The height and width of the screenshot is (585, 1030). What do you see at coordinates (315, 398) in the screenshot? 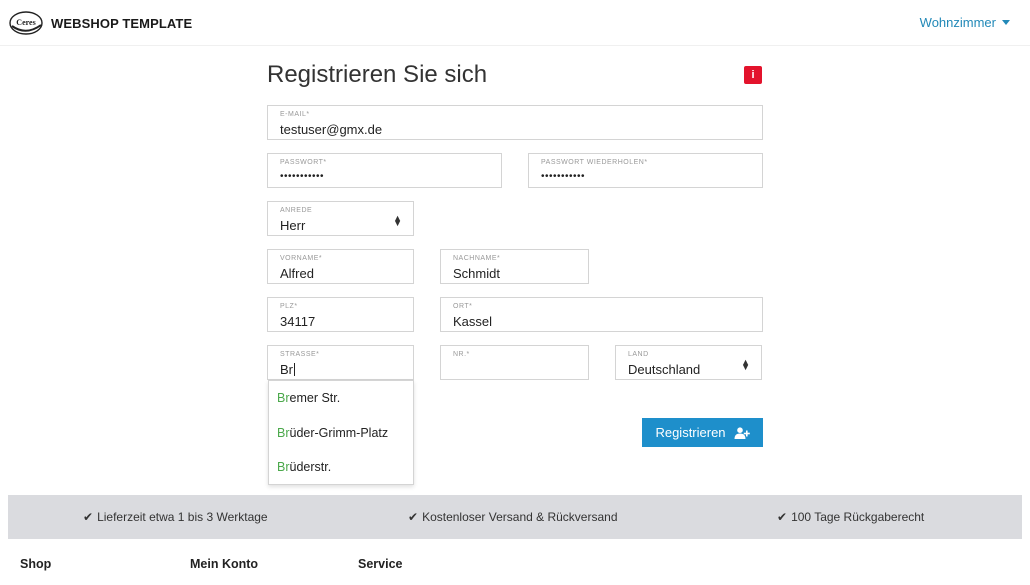
I see `suggestion-rest: emer Str.` at bounding box center [315, 398].